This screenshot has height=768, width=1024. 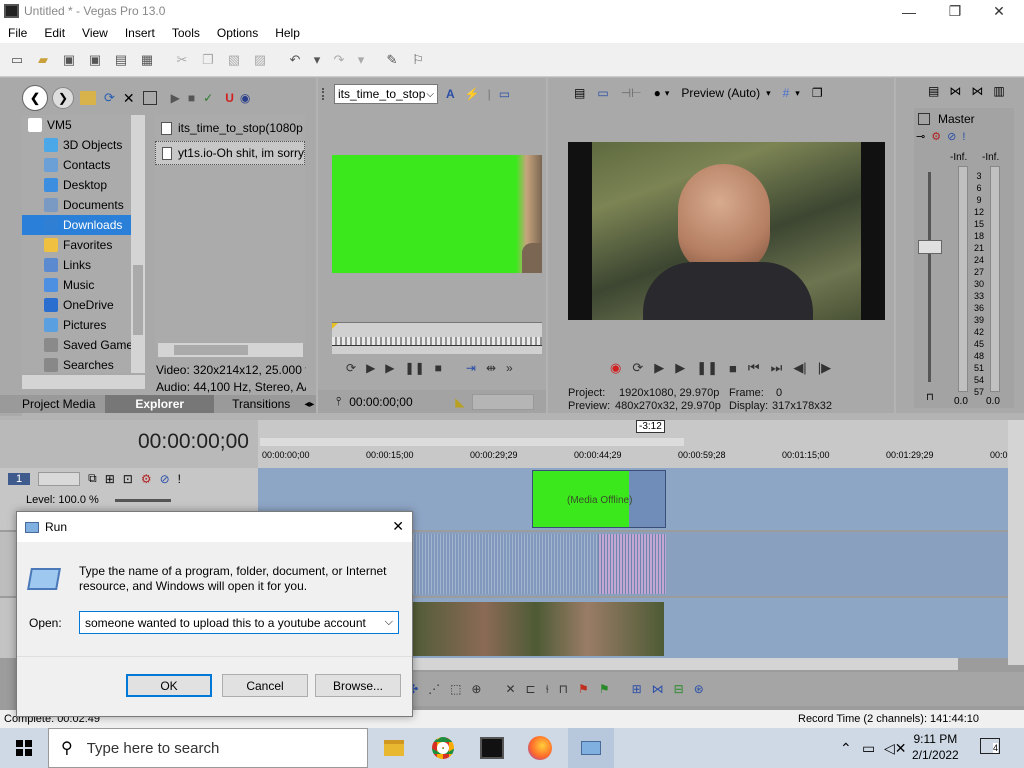 What do you see at coordinates (11, 11) in the screenshot?
I see `app-icon` at bounding box center [11, 11].